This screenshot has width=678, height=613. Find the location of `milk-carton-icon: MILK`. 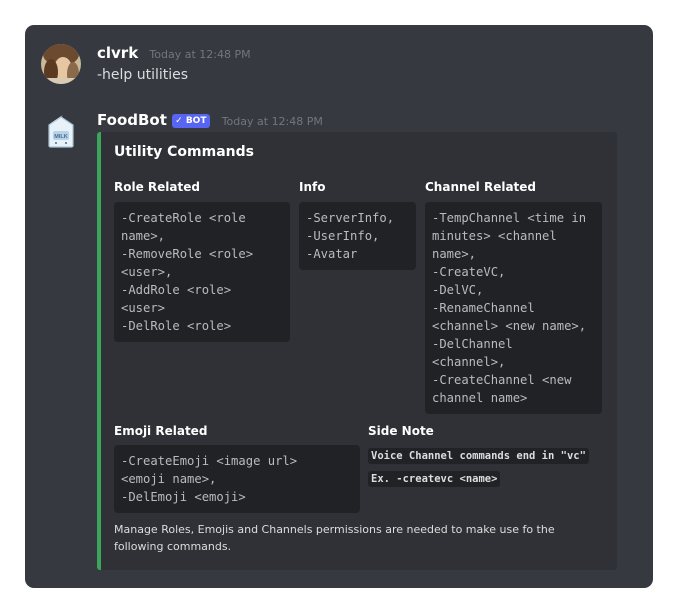

milk-carton-icon: MILK is located at coordinates (61, 131).